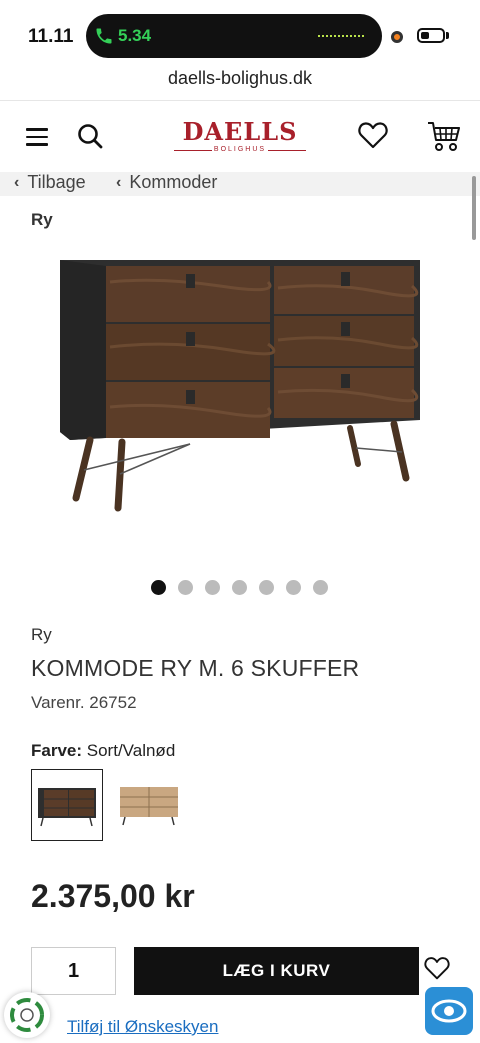 Image resolution: width=480 pixels, height=1043 pixels. I want to click on product-sku: Varenr. 26752, so click(84, 702).